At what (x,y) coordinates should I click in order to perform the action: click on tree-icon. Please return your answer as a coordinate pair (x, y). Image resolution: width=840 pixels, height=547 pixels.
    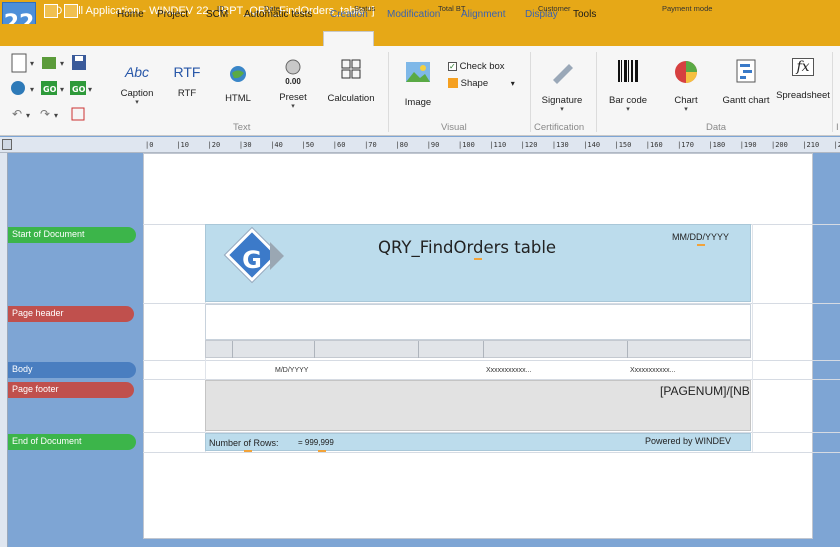
    Looking at the image, I should click on (78, 114).